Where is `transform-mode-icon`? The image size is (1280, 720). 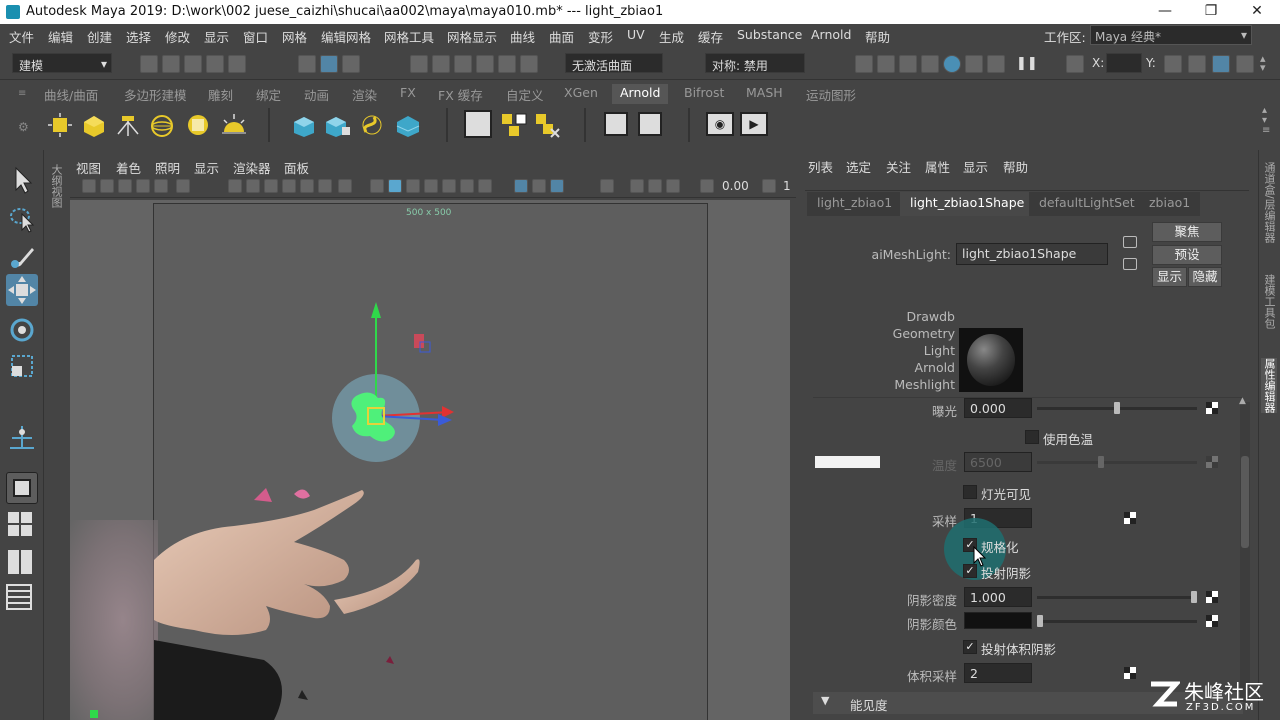
transform-mode-icon is located at coordinates (1075, 64).